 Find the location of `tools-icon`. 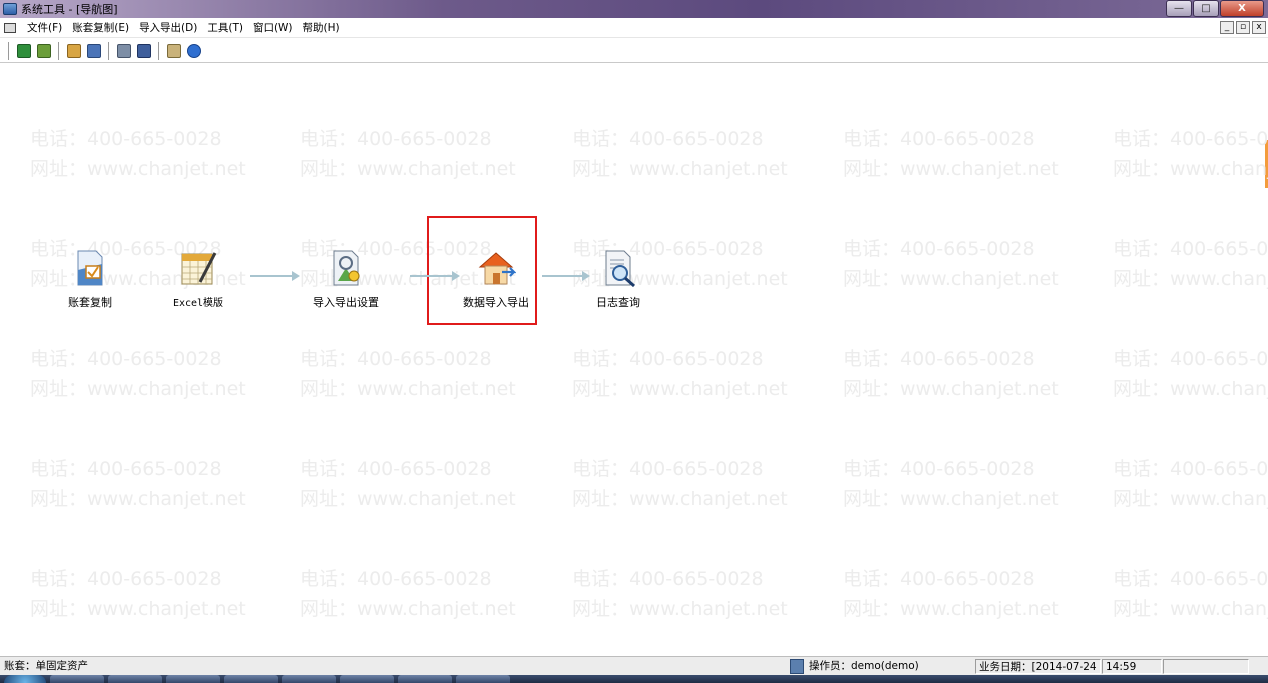

tools-icon is located at coordinates (74, 50).